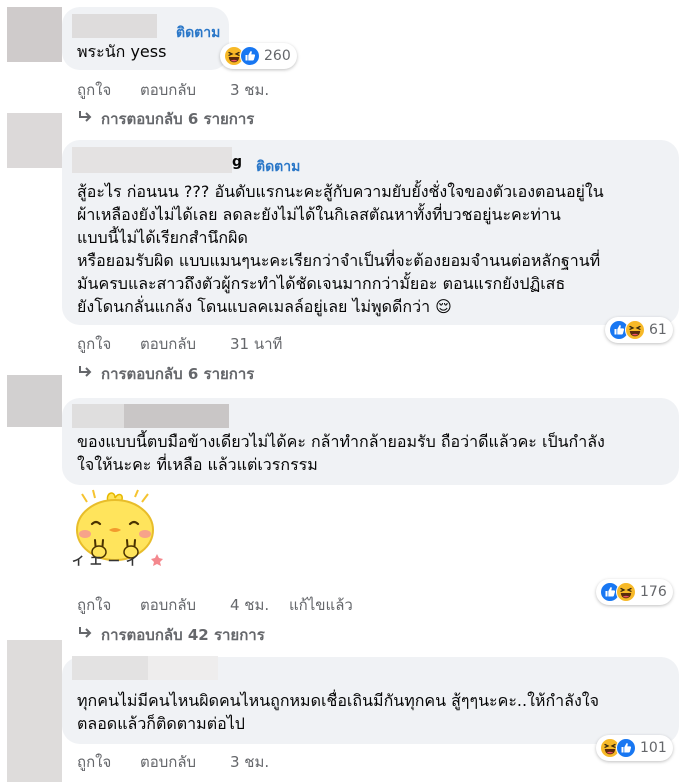  I want to click on comment-actions: ถูกใจ ตอบกลับ 31 นาที, so click(227, 342).